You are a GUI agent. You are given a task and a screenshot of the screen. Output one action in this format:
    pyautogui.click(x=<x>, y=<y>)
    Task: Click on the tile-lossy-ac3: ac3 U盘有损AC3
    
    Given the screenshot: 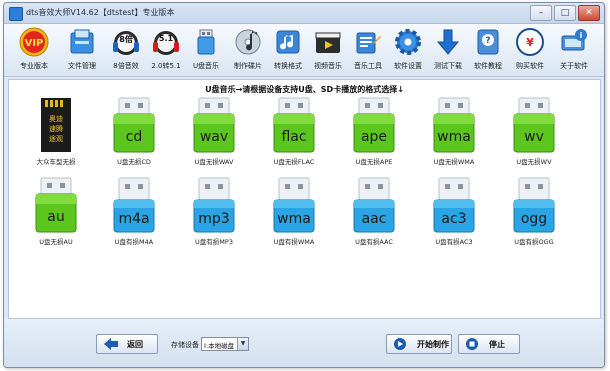 What is the action you would take?
    pyautogui.click(x=454, y=214)
    